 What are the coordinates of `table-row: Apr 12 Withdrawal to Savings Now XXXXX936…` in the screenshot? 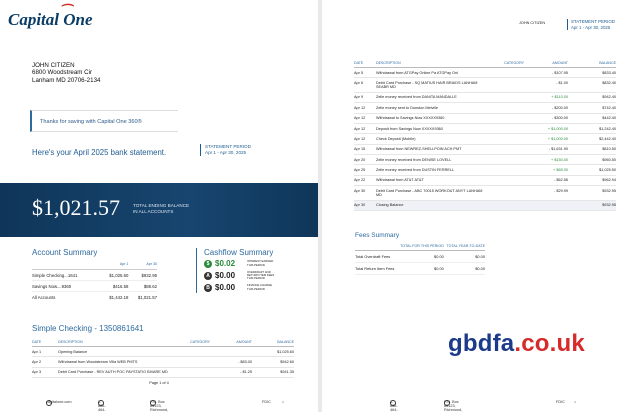 It's located at (485, 118).